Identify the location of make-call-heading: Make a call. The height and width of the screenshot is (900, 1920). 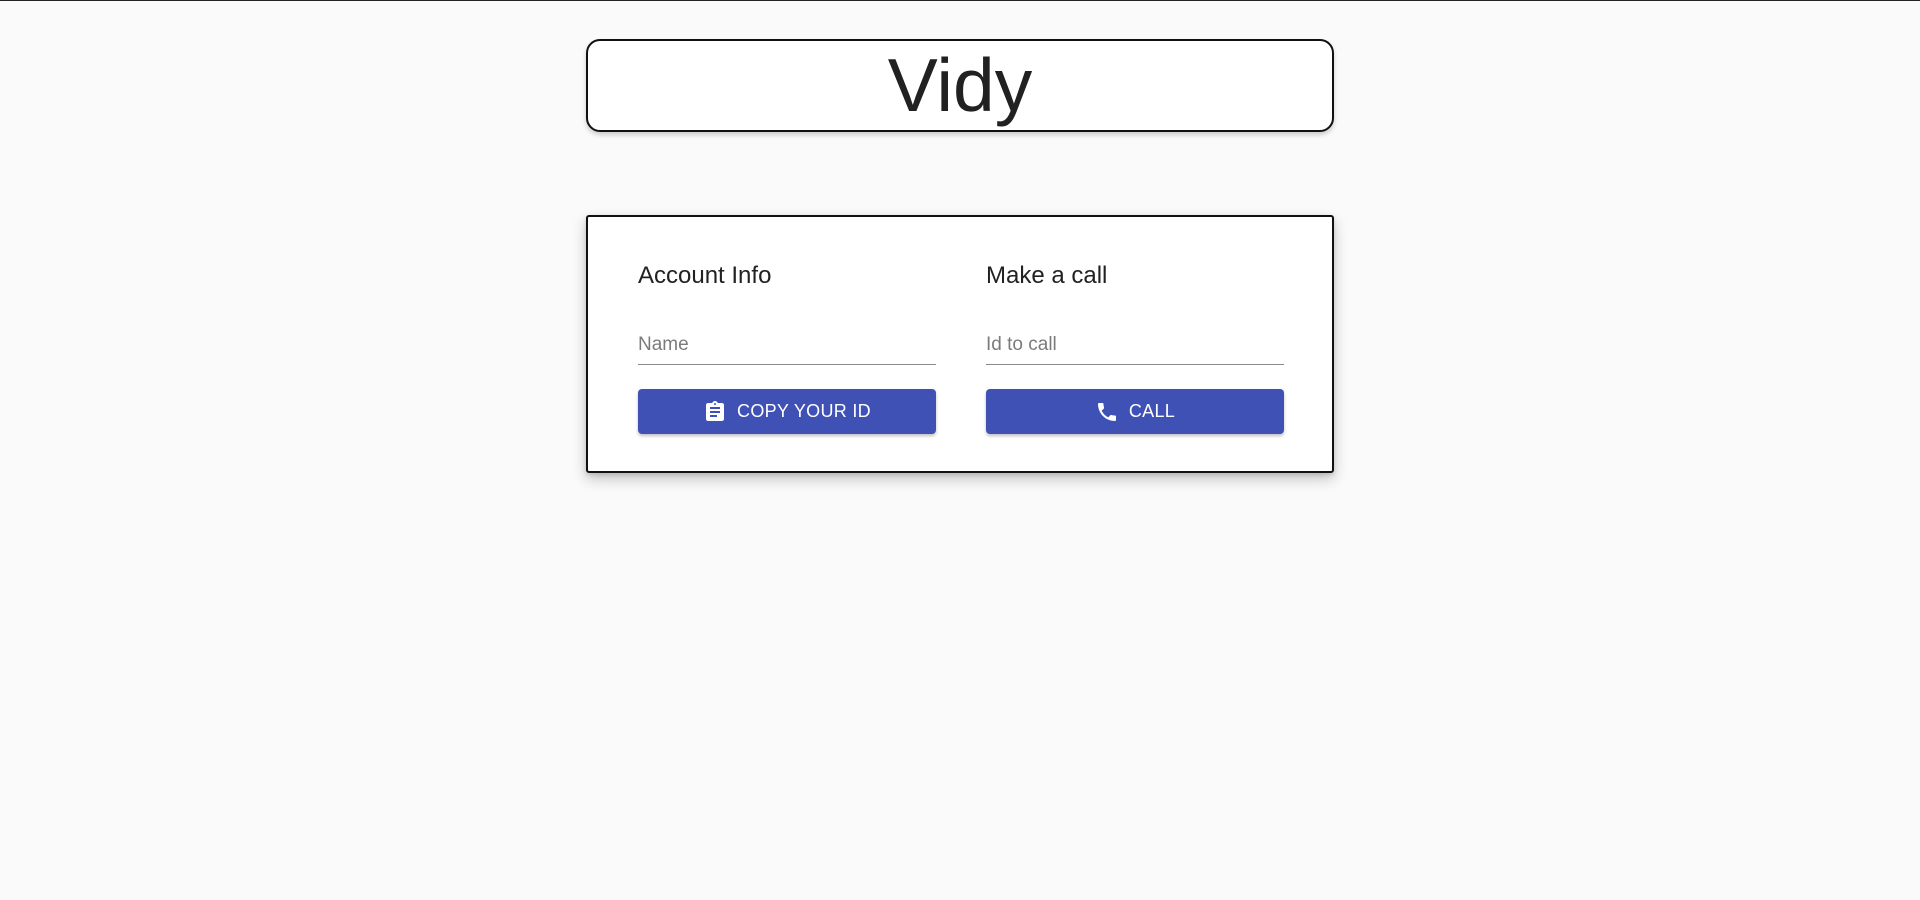
(1047, 275).